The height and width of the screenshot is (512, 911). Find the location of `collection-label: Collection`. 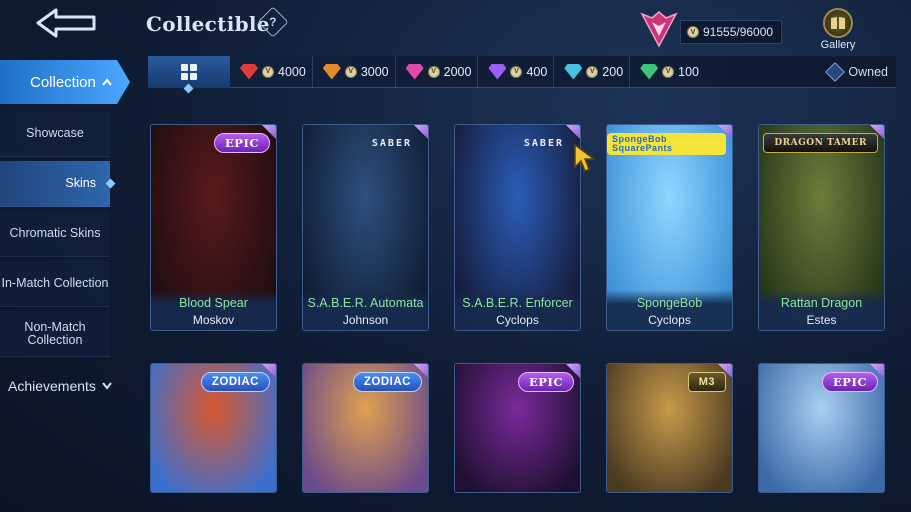

collection-label: Collection is located at coordinates (63, 82).